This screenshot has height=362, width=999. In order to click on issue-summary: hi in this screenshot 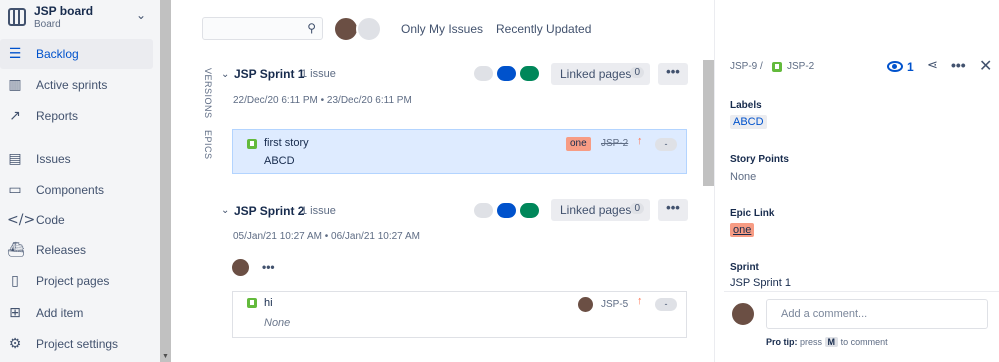, I will do `click(268, 303)`.